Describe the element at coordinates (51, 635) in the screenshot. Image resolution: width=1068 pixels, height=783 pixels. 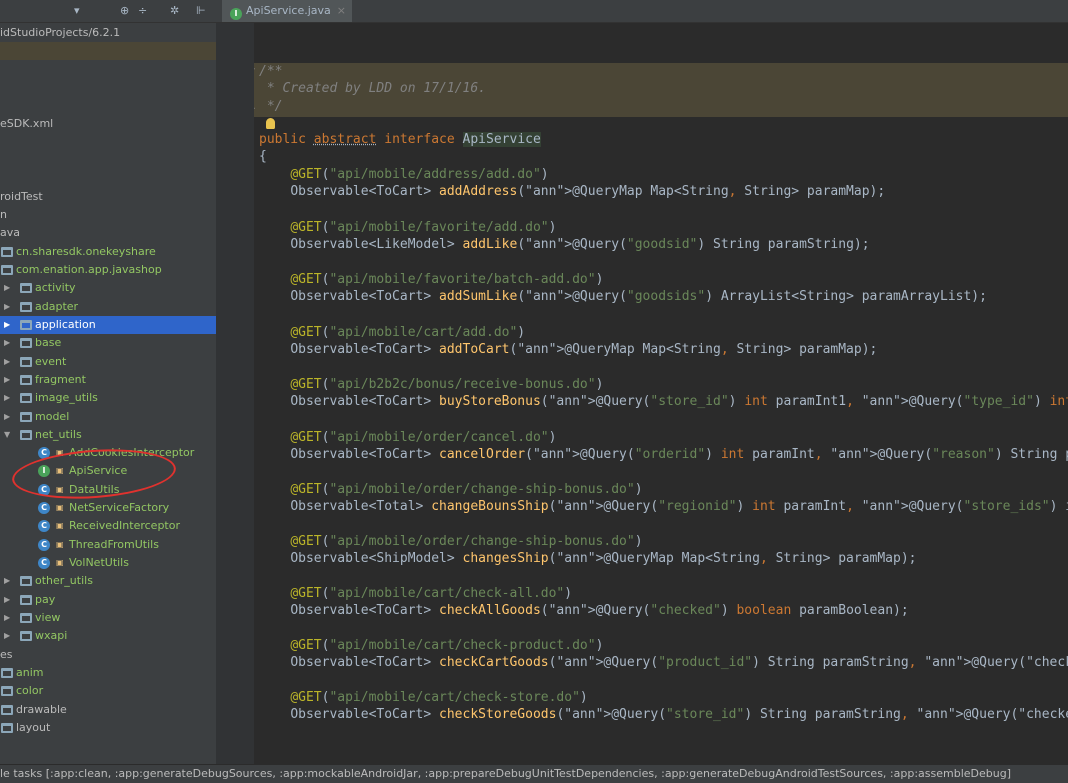
I see `tree-item-label: wxapi` at that location.